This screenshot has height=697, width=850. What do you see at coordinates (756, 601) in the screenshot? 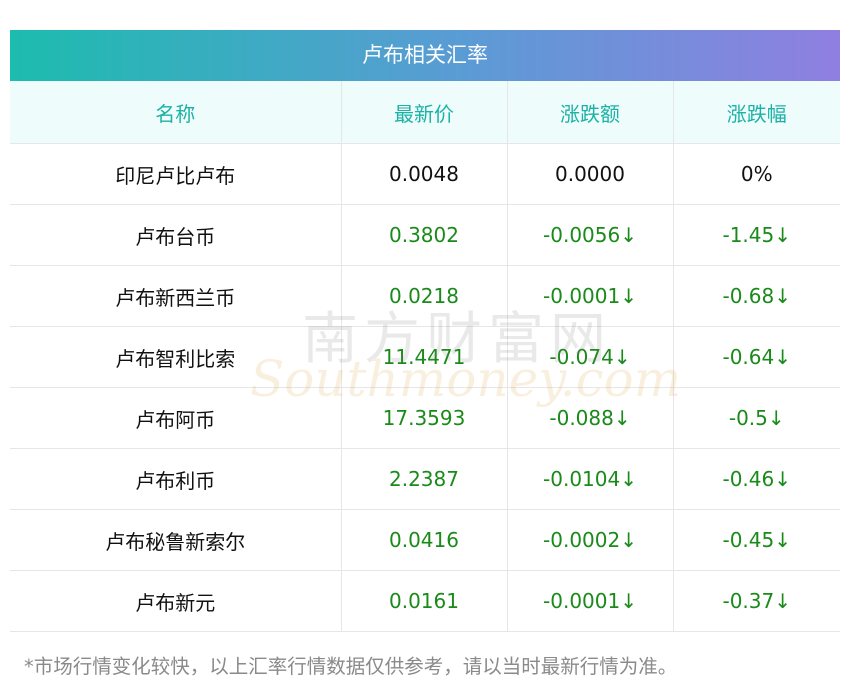
I see `cell-pct: -0.37↓` at bounding box center [756, 601].